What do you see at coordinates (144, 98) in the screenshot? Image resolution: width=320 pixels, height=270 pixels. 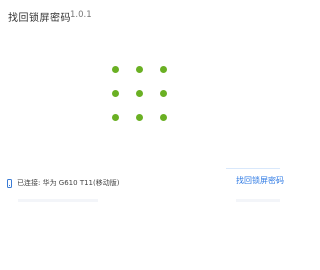 I see `loading-indicator` at bounding box center [144, 98].